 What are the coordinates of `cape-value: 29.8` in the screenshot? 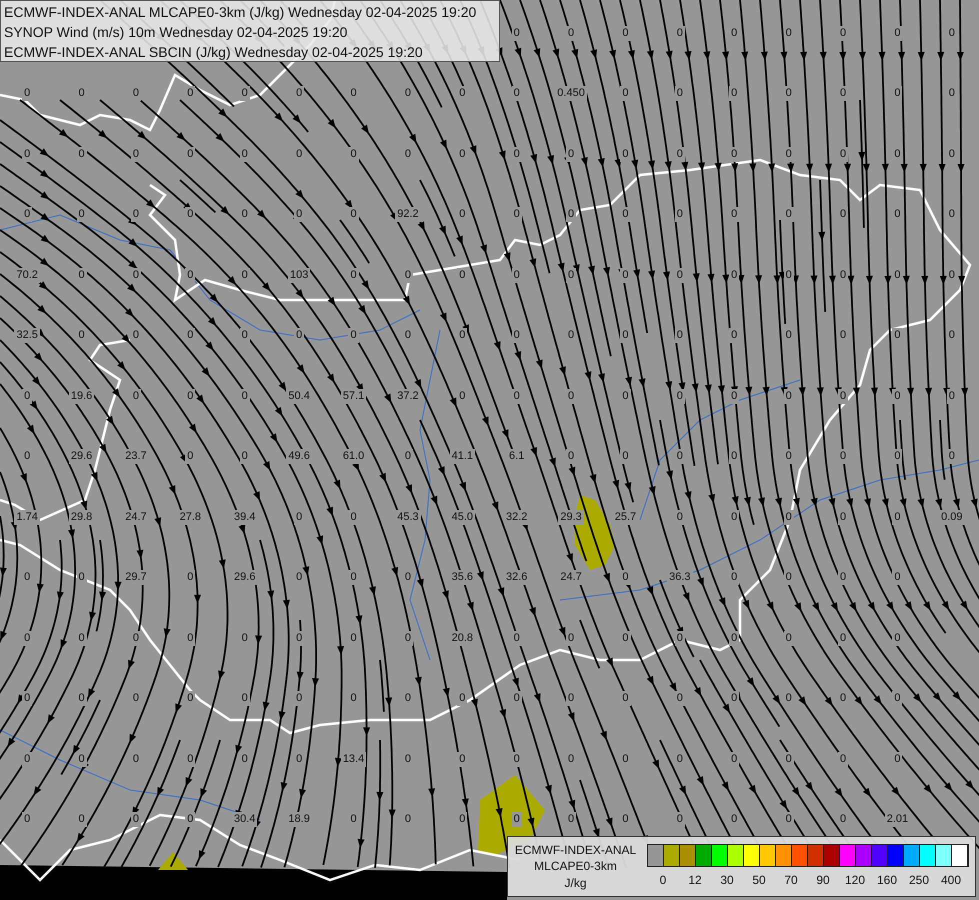 It's located at (81, 517).